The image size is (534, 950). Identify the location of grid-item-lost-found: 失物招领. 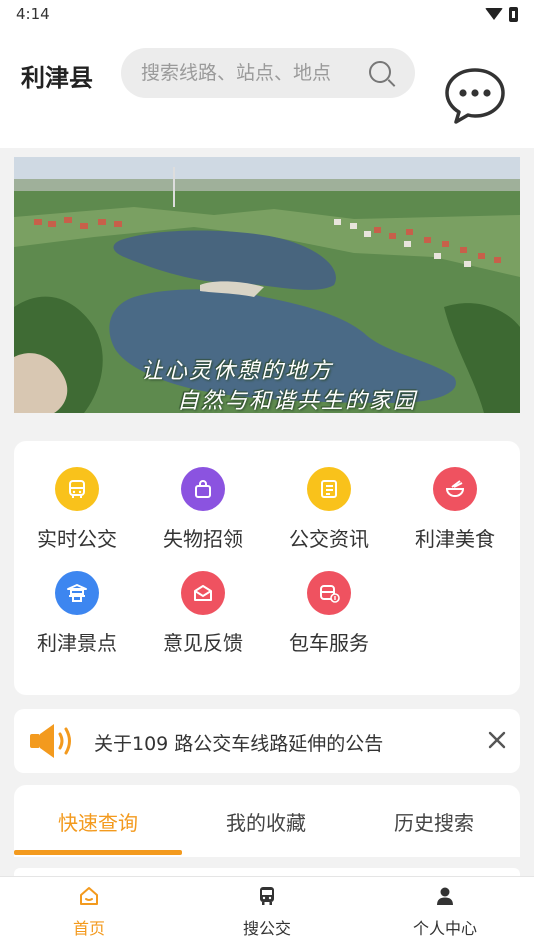
(203, 509).